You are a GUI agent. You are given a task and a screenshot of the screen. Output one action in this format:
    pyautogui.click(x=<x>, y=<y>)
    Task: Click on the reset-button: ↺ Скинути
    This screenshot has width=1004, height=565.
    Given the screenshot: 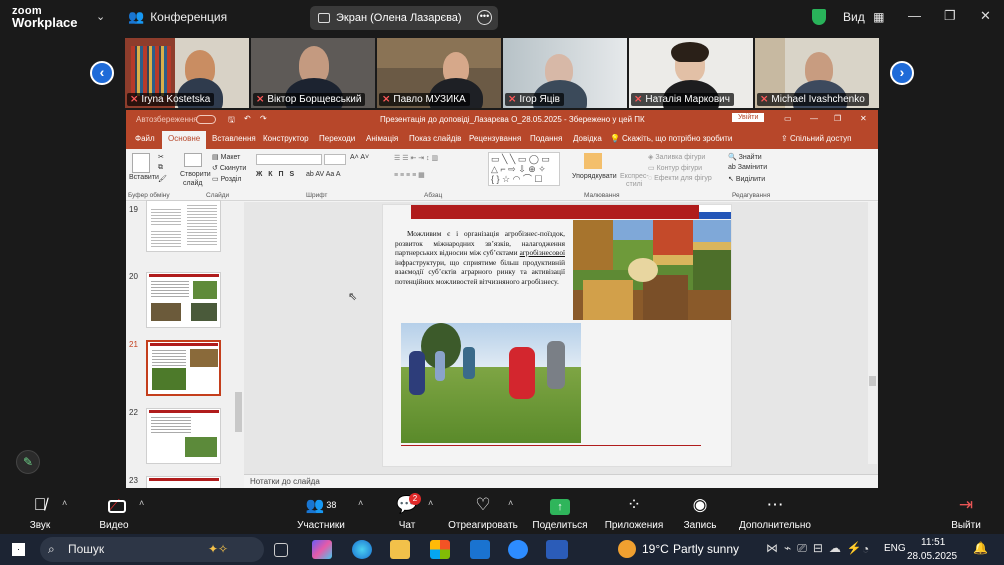 What is the action you would take?
    pyautogui.click(x=229, y=168)
    